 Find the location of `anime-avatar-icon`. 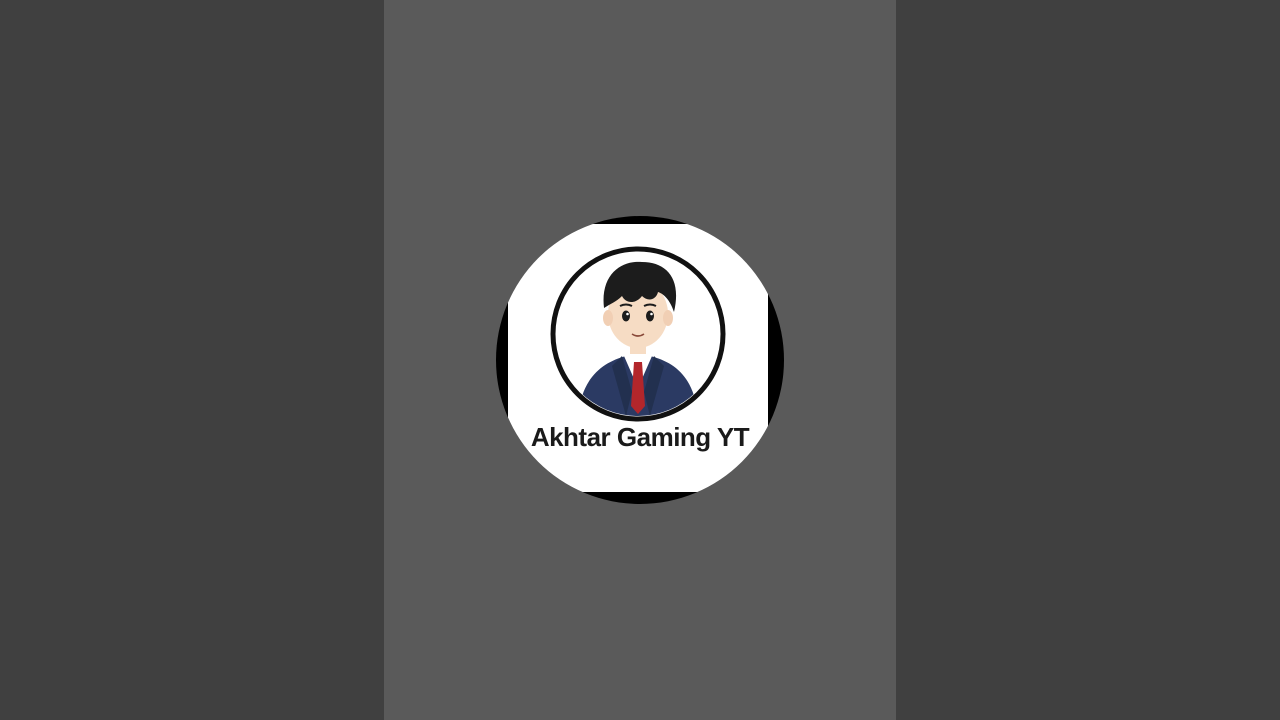

anime-avatar-icon is located at coordinates (638, 334).